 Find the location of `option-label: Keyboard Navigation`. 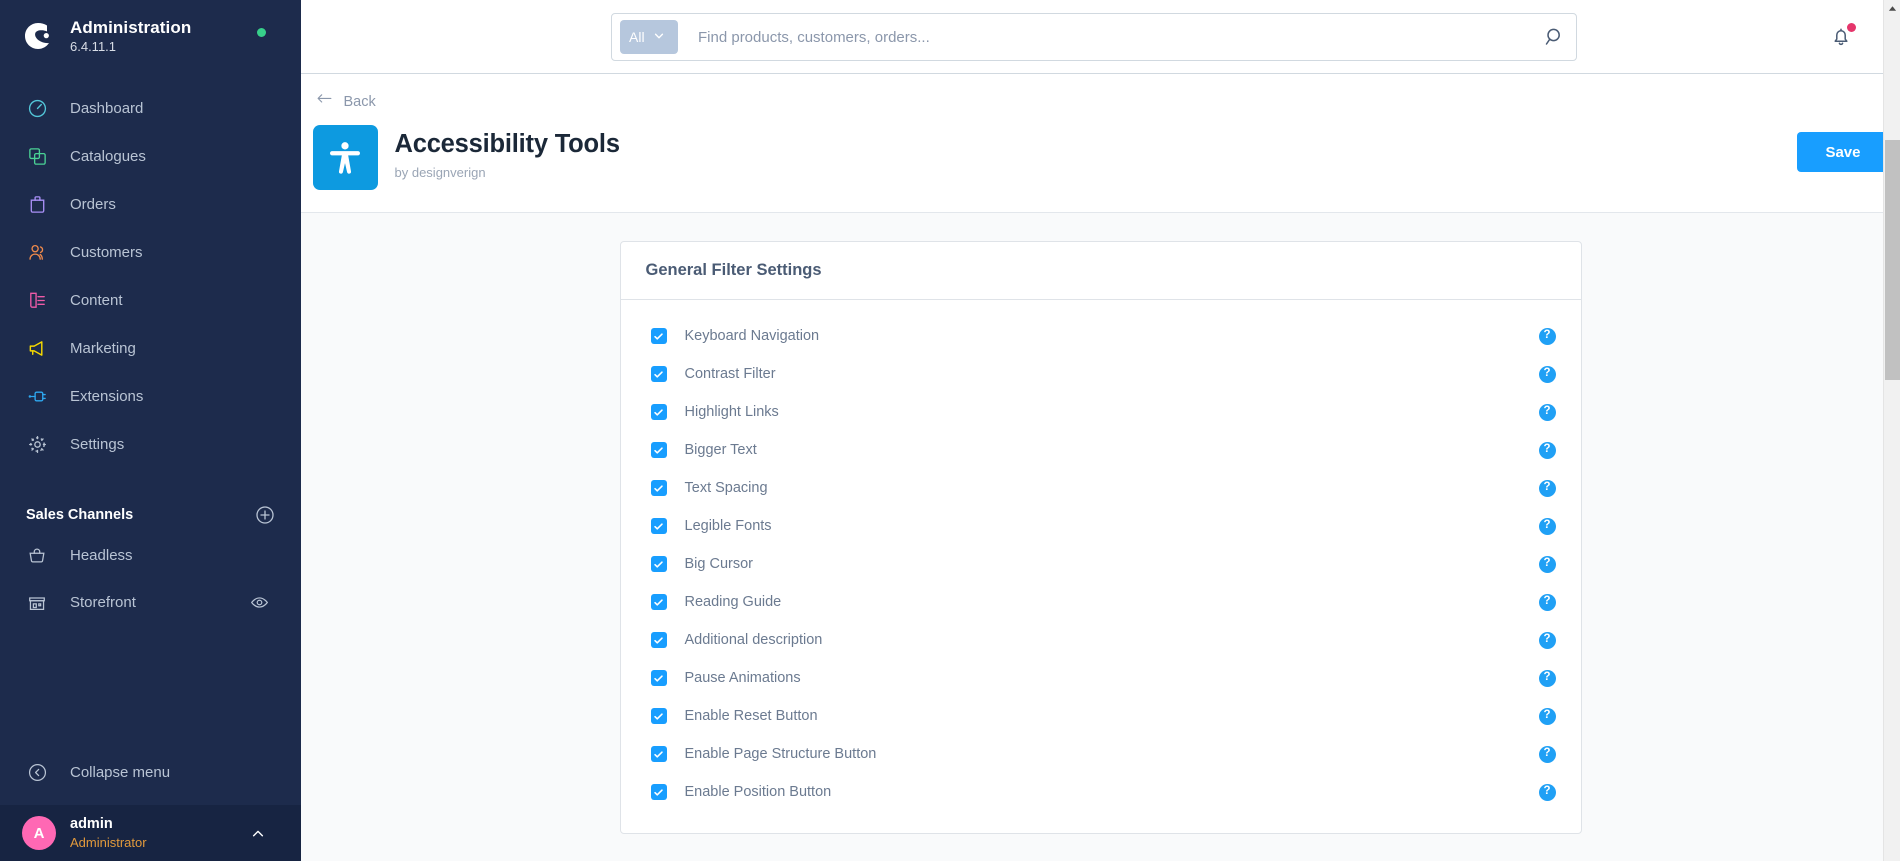

option-label: Keyboard Navigation is located at coordinates (752, 336).